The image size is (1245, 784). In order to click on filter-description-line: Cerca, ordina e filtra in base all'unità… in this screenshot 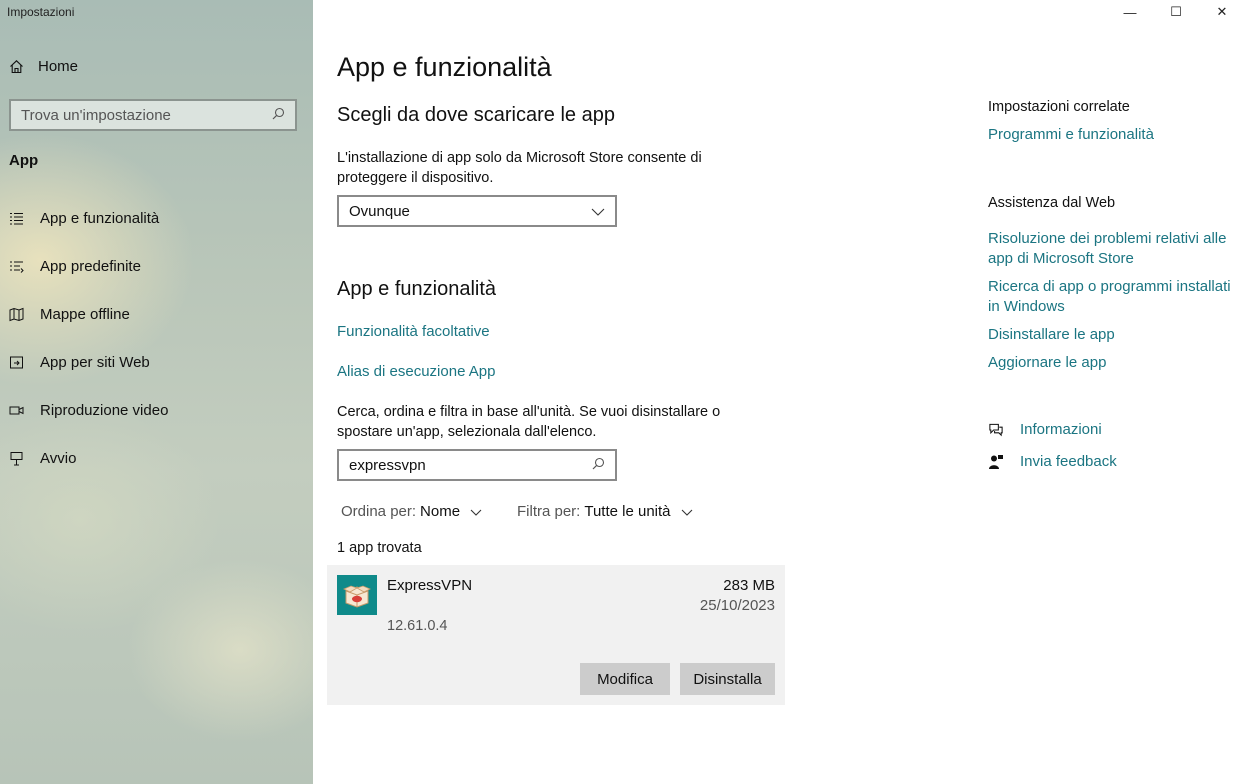, I will do `click(529, 412)`.